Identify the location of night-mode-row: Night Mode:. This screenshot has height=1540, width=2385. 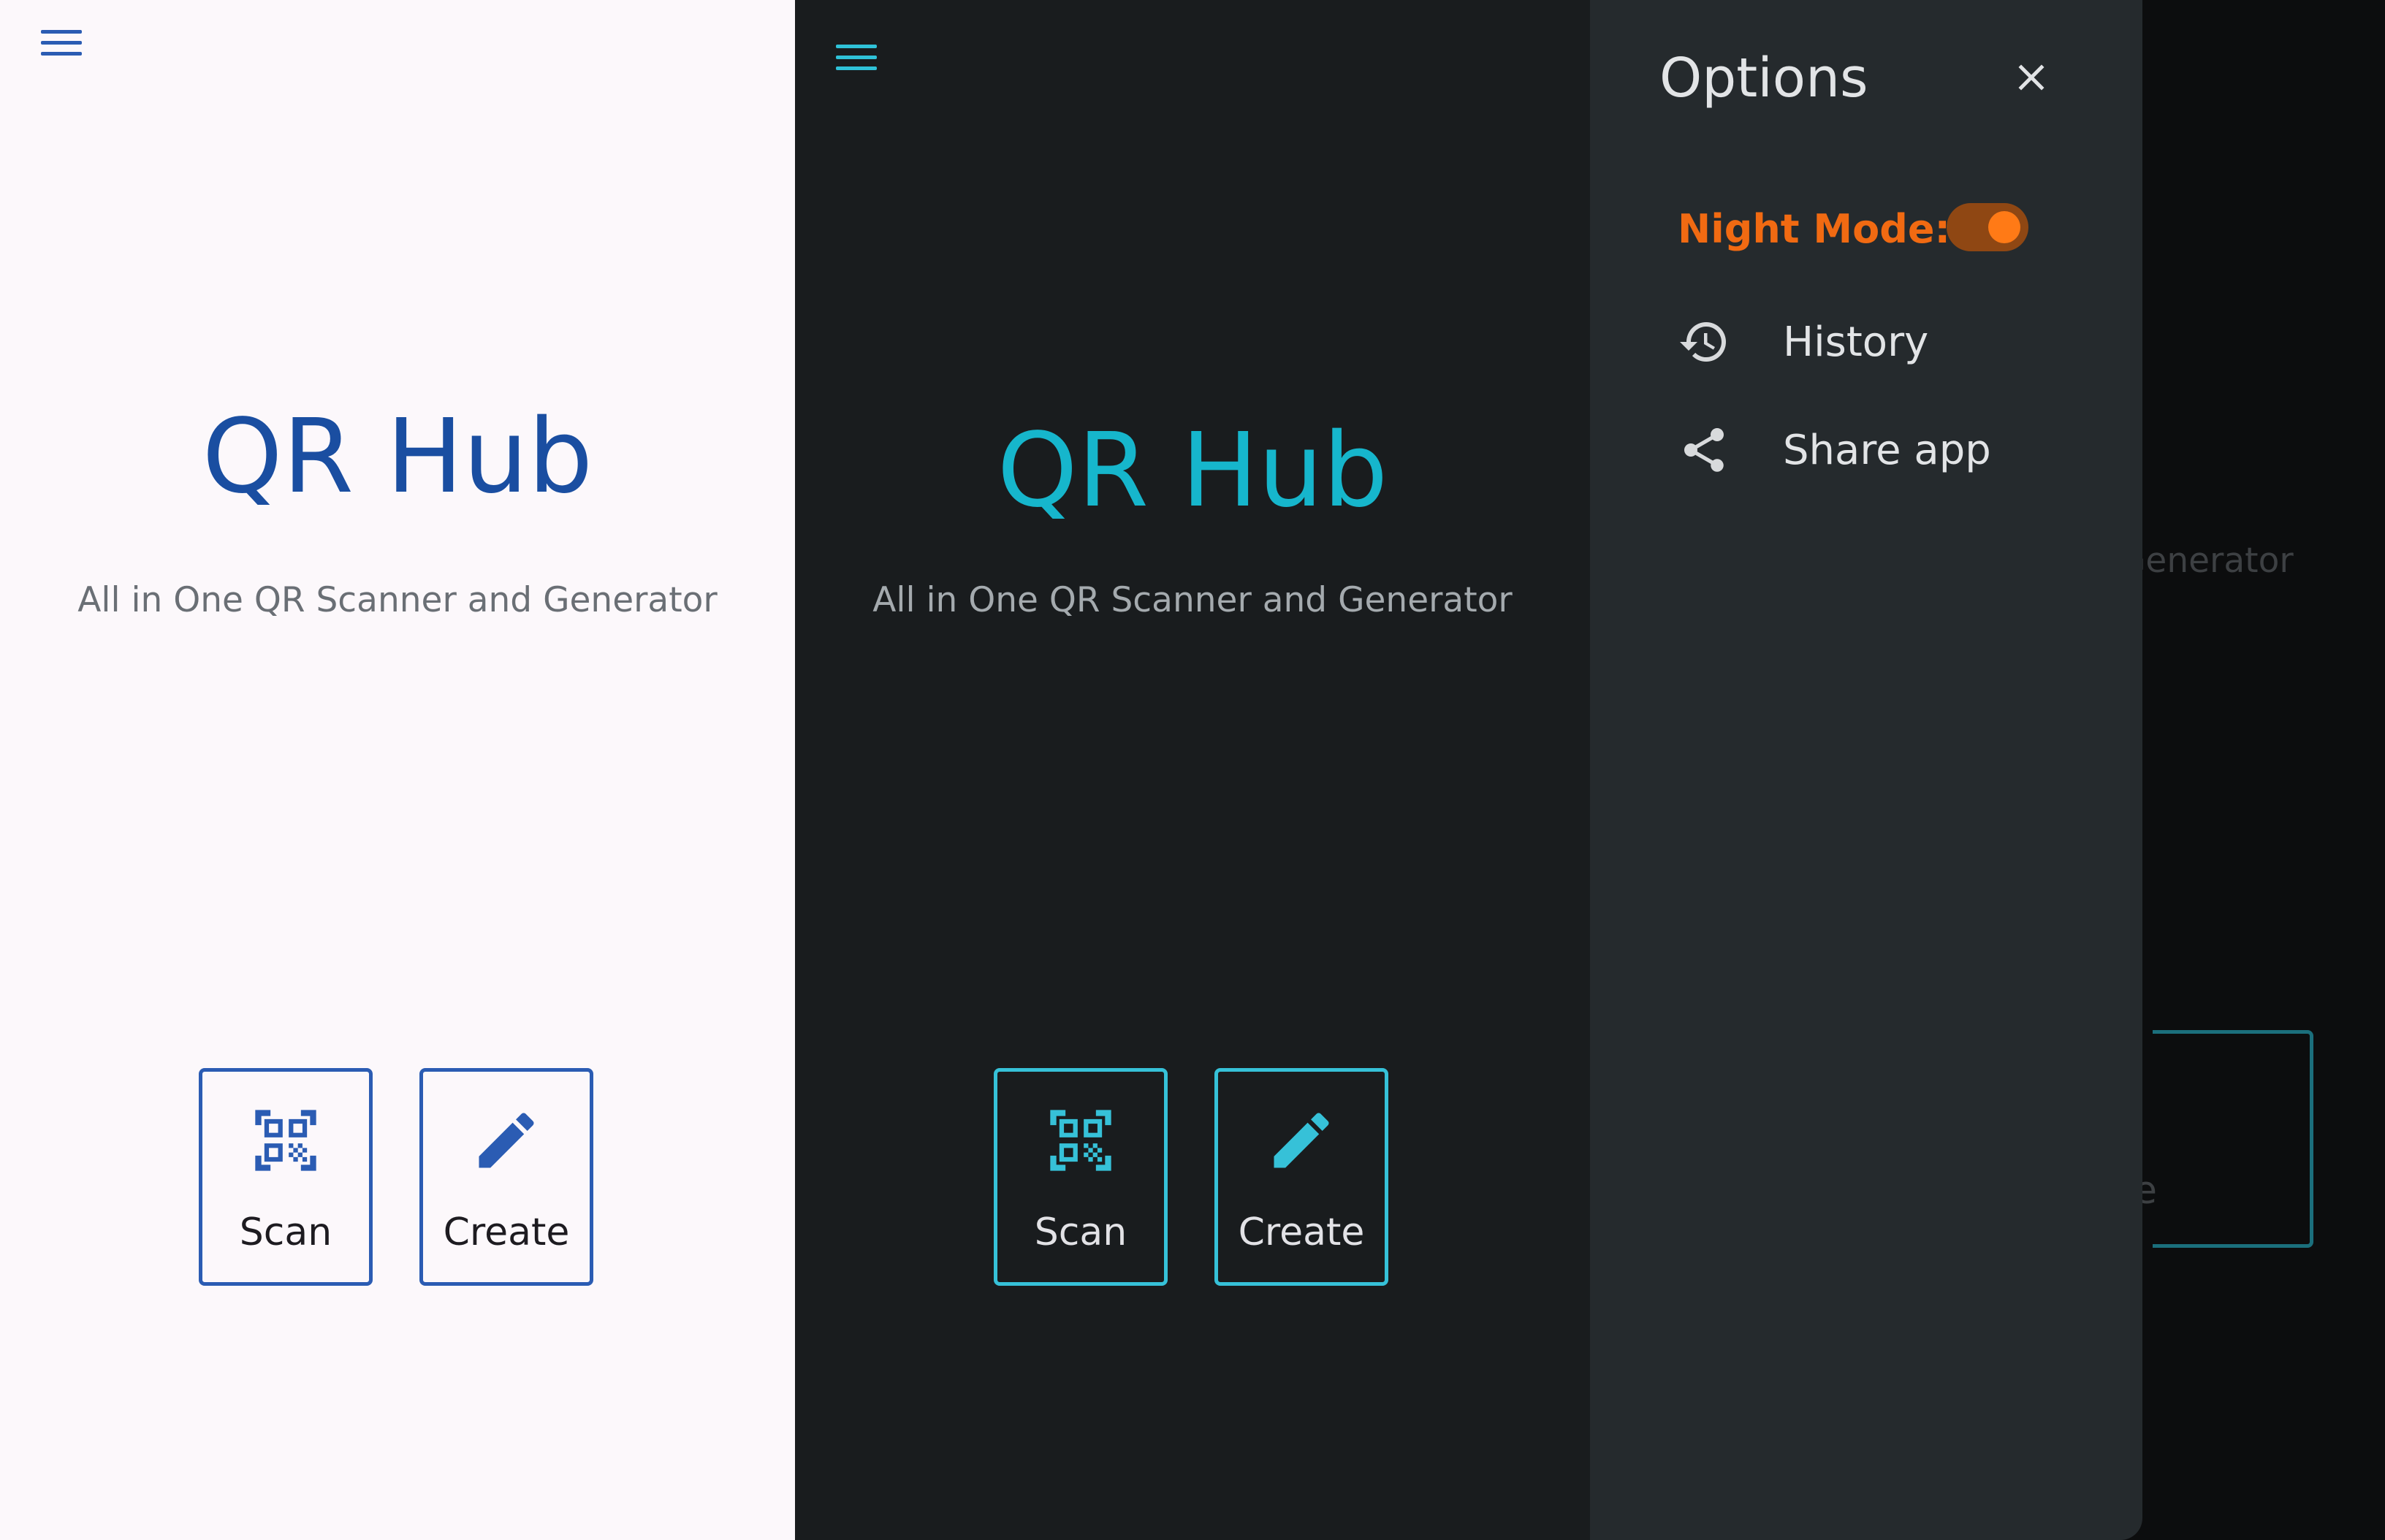
(1868, 229).